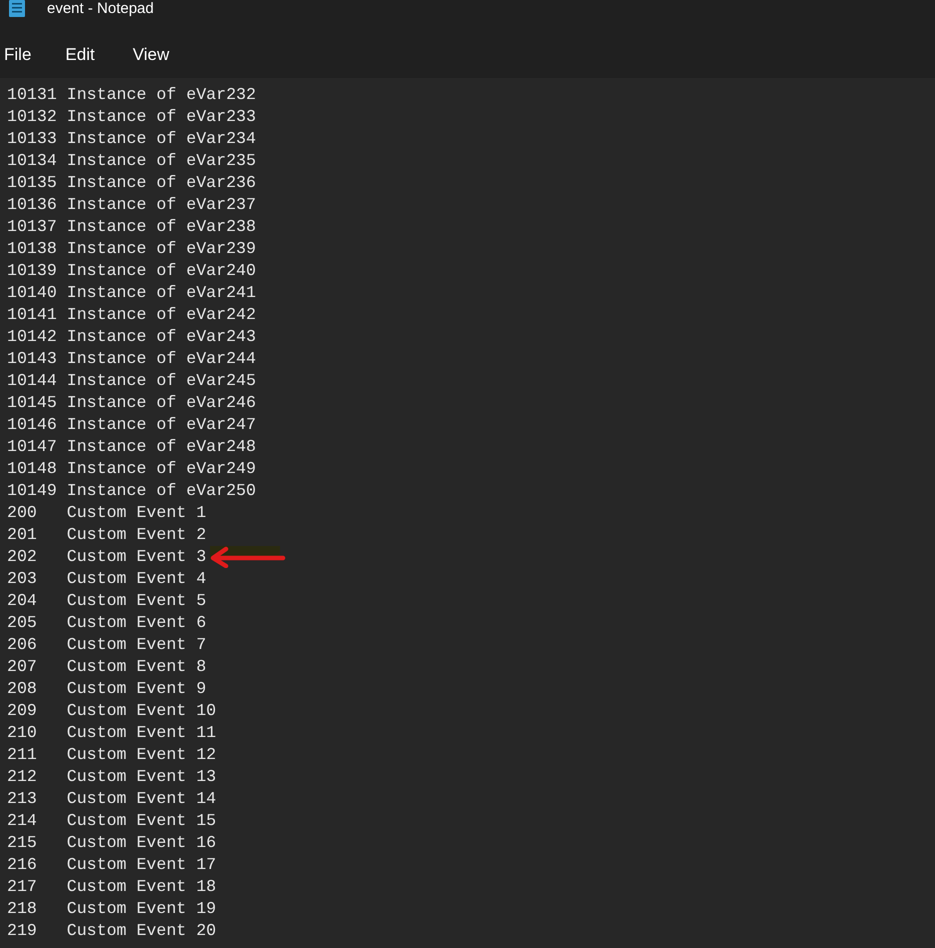 The width and height of the screenshot is (935, 948). I want to click on text-line: 211 Custom Event 12, so click(111, 755).